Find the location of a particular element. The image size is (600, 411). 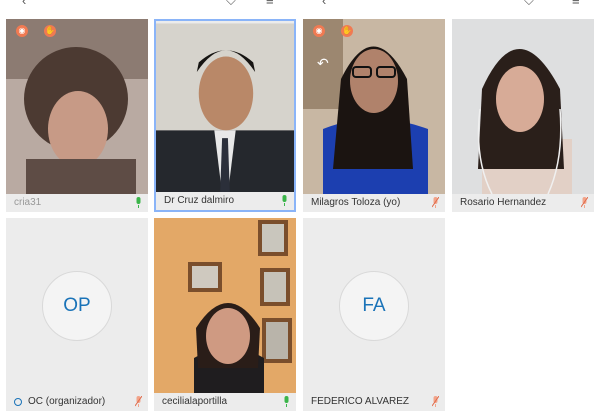

top-toolbar: ‹ ⌵ ≡ ‹ ⌵ ≡ is located at coordinates (300, 7).